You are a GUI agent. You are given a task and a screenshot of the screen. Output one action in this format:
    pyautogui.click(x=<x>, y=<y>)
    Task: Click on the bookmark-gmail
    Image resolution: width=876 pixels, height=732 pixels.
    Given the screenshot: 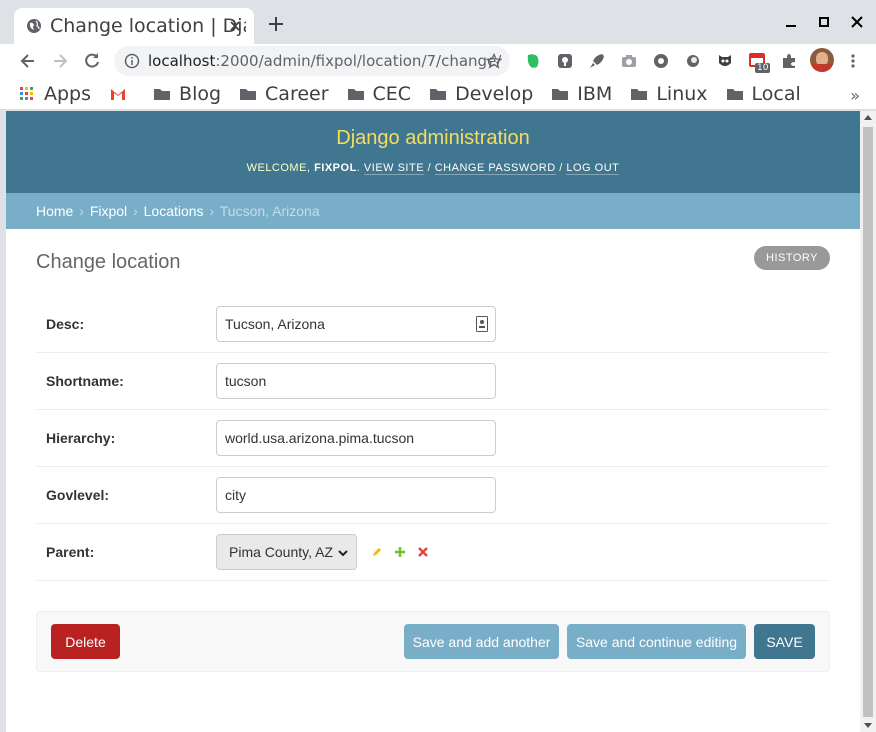 What is the action you would take?
    pyautogui.click(x=122, y=94)
    